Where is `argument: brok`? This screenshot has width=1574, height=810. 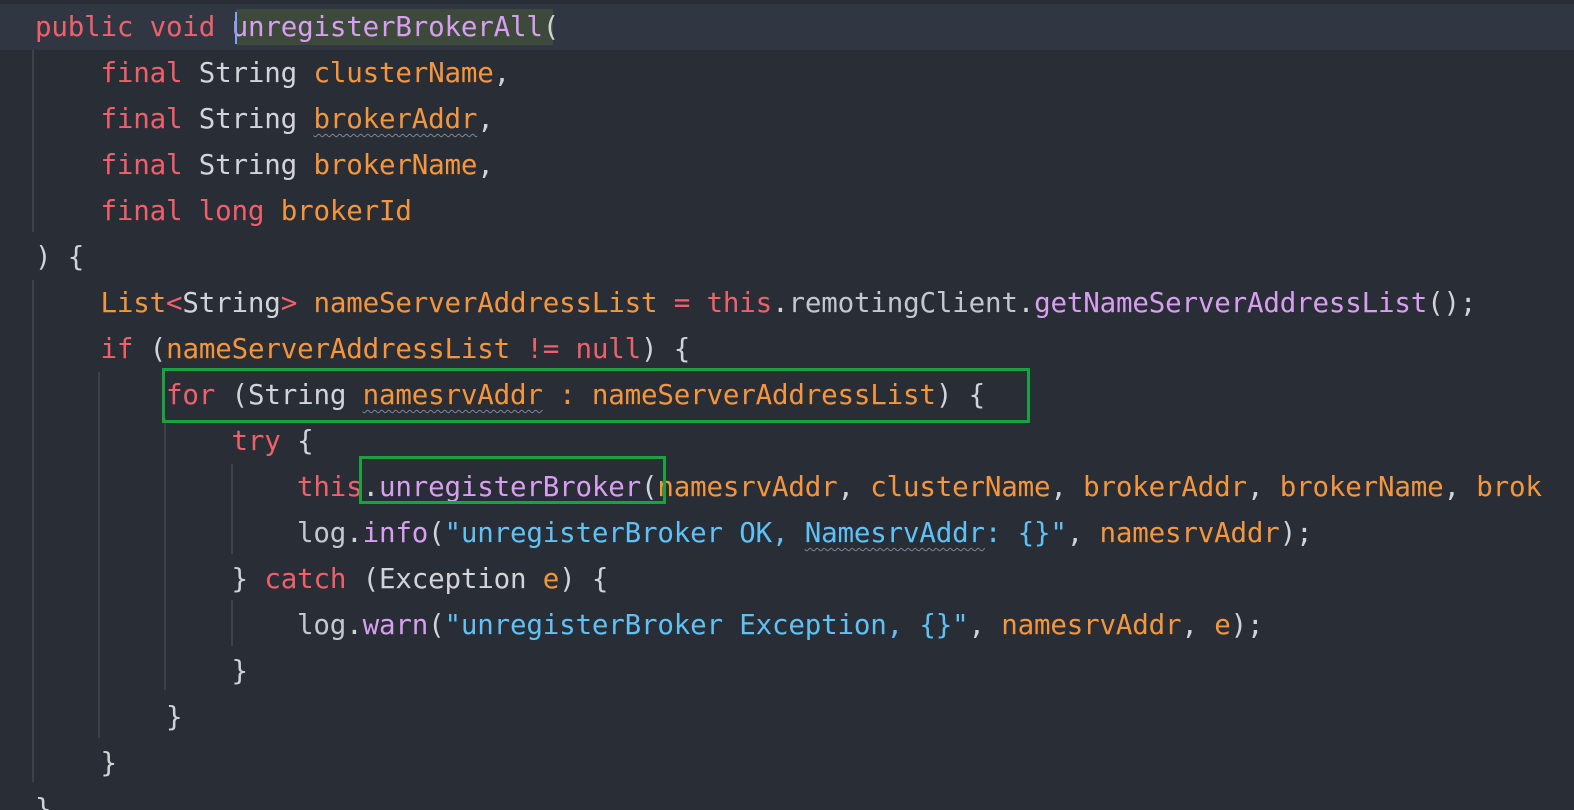
argument: brok is located at coordinates (1509, 487).